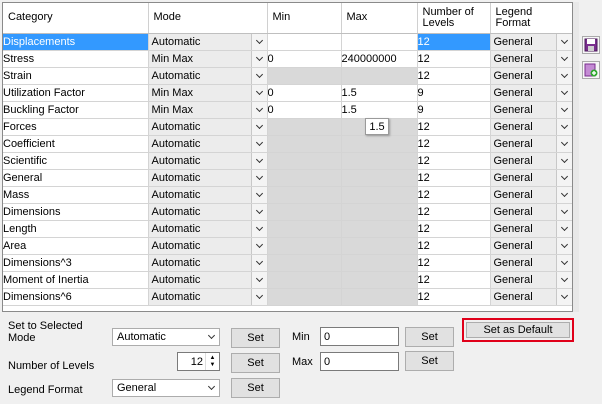 The image size is (602, 404). I want to click on category-cell: Strain, so click(76, 76).